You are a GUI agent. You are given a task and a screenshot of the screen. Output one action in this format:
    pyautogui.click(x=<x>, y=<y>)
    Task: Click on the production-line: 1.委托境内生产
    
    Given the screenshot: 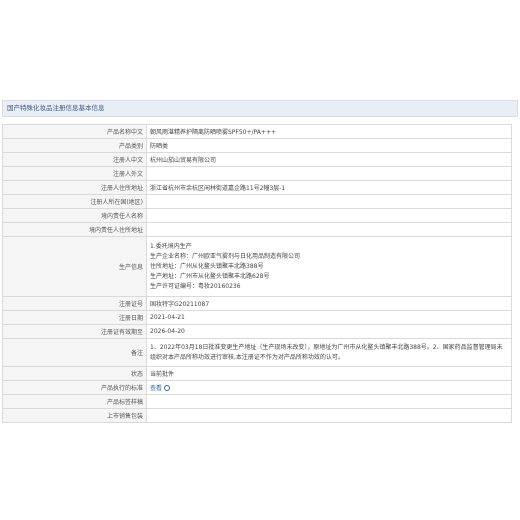 What is the action you would take?
    pyautogui.click(x=171, y=246)
    